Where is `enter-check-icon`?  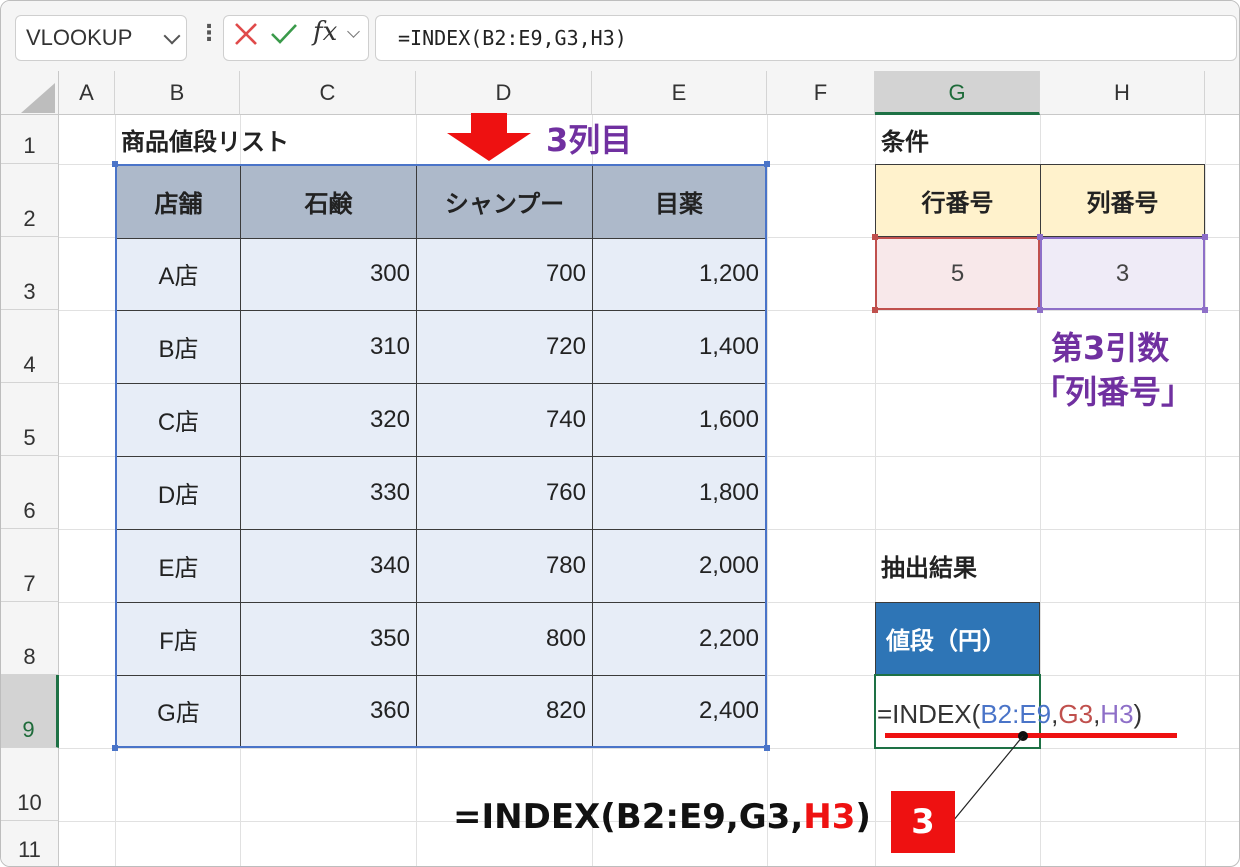
enter-check-icon is located at coordinates (284, 34).